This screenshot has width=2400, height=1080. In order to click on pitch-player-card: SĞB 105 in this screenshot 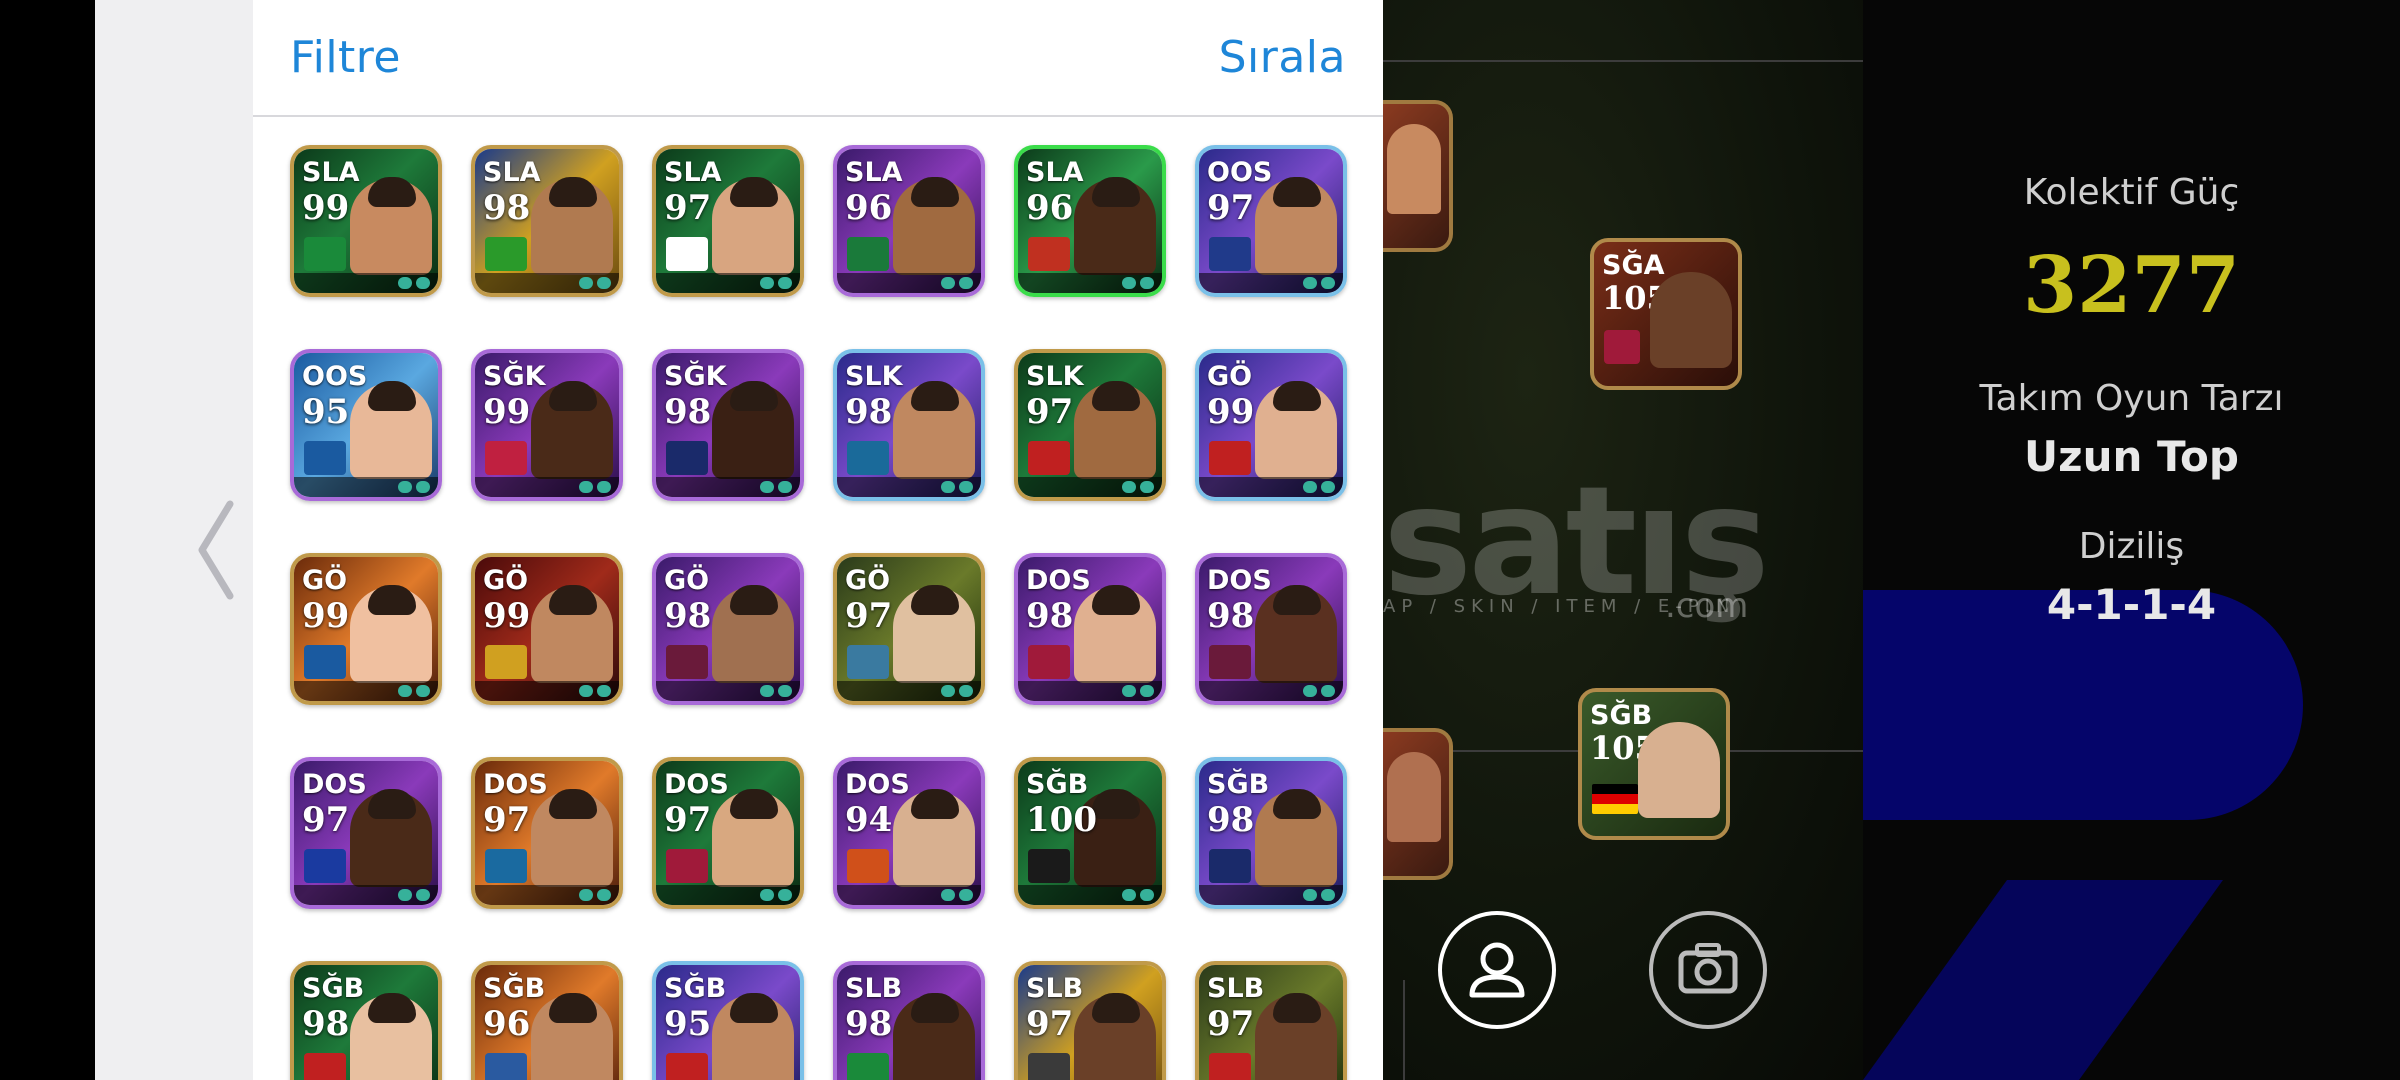, I will do `click(1654, 764)`.